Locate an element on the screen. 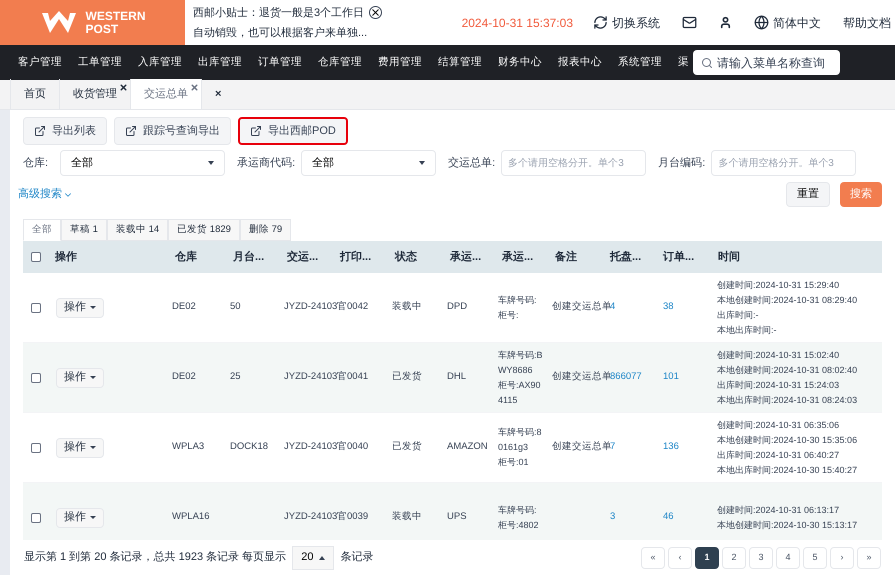 This screenshot has width=895, height=575. time-line: 本地创建时间:2024-10-30 15:35:06 is located at coordinates (787, 440).